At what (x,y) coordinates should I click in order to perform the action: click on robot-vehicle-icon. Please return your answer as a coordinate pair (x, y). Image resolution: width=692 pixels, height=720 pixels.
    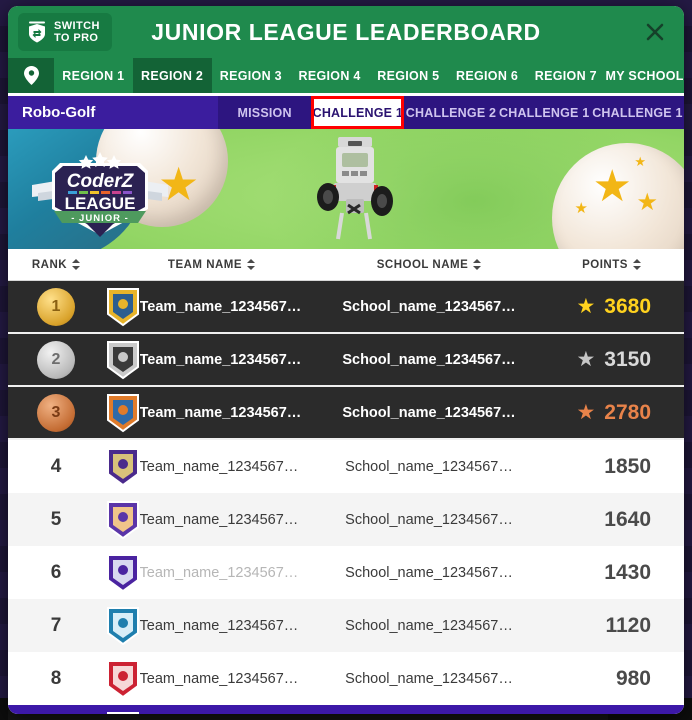
    Looking at the image, I should click on (355, 188).